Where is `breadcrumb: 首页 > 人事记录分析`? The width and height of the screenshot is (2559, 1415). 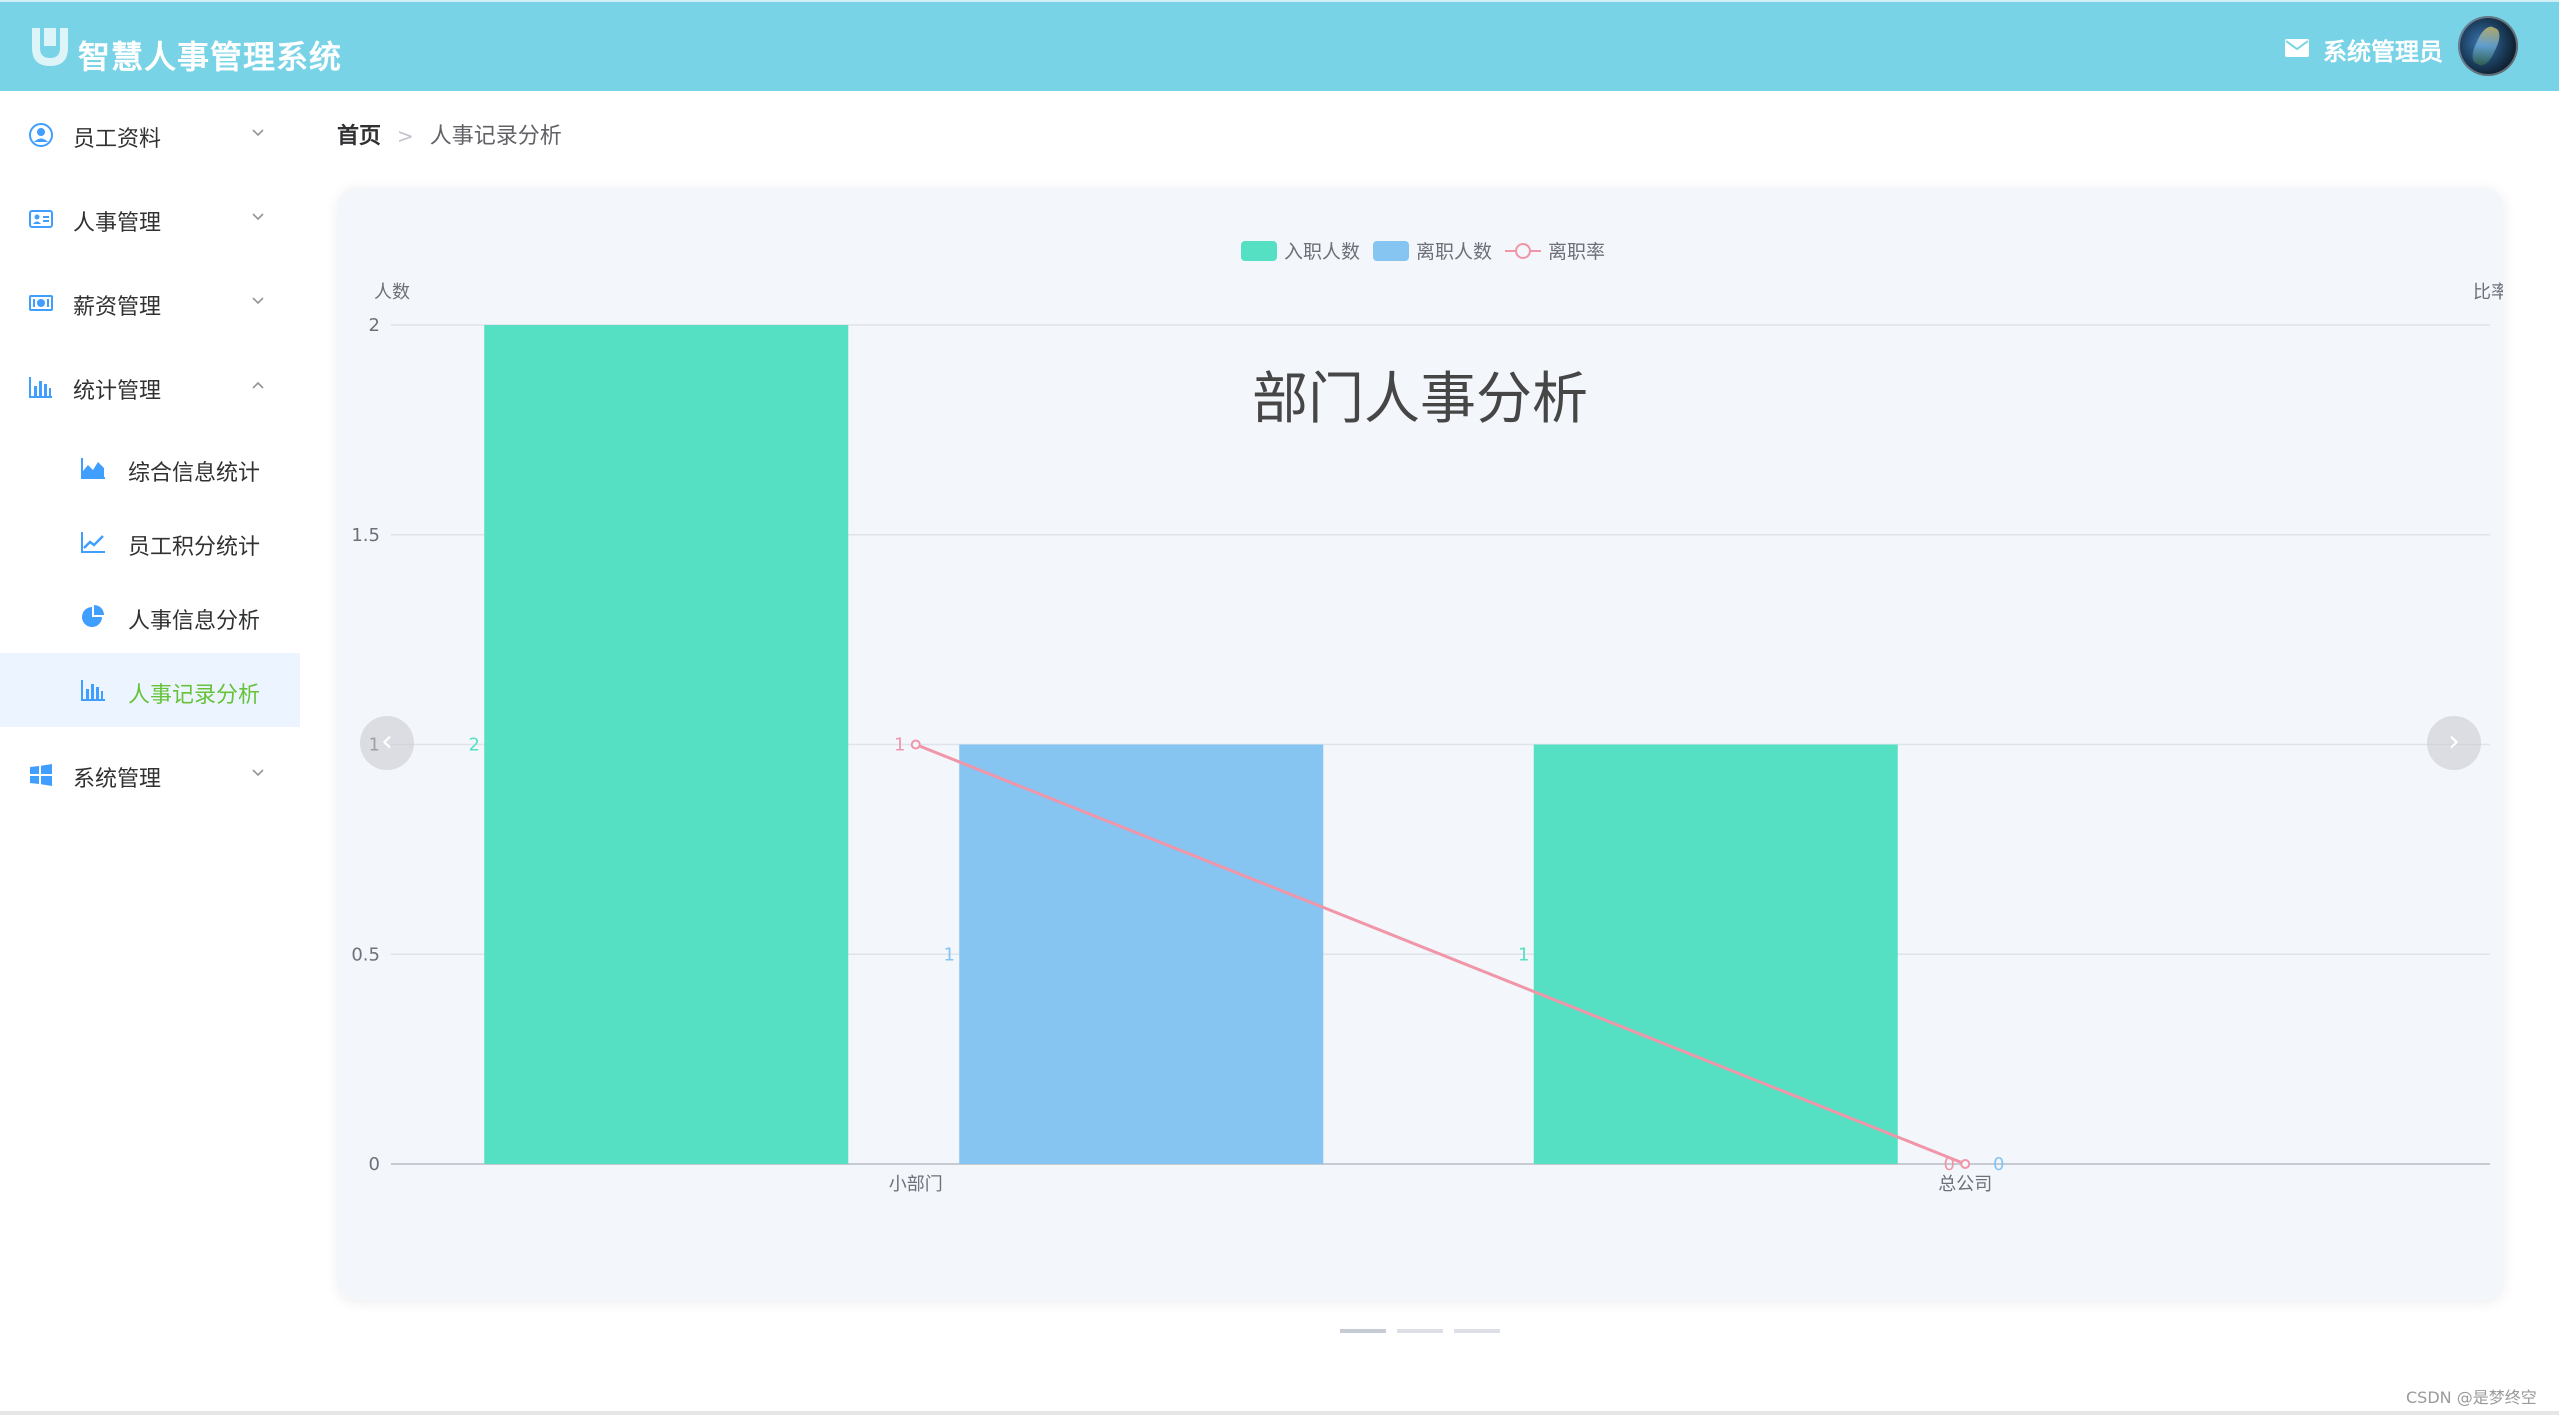
breadcrumb: 首页 > 人事记录分析 is located at coordinates (449, 134).